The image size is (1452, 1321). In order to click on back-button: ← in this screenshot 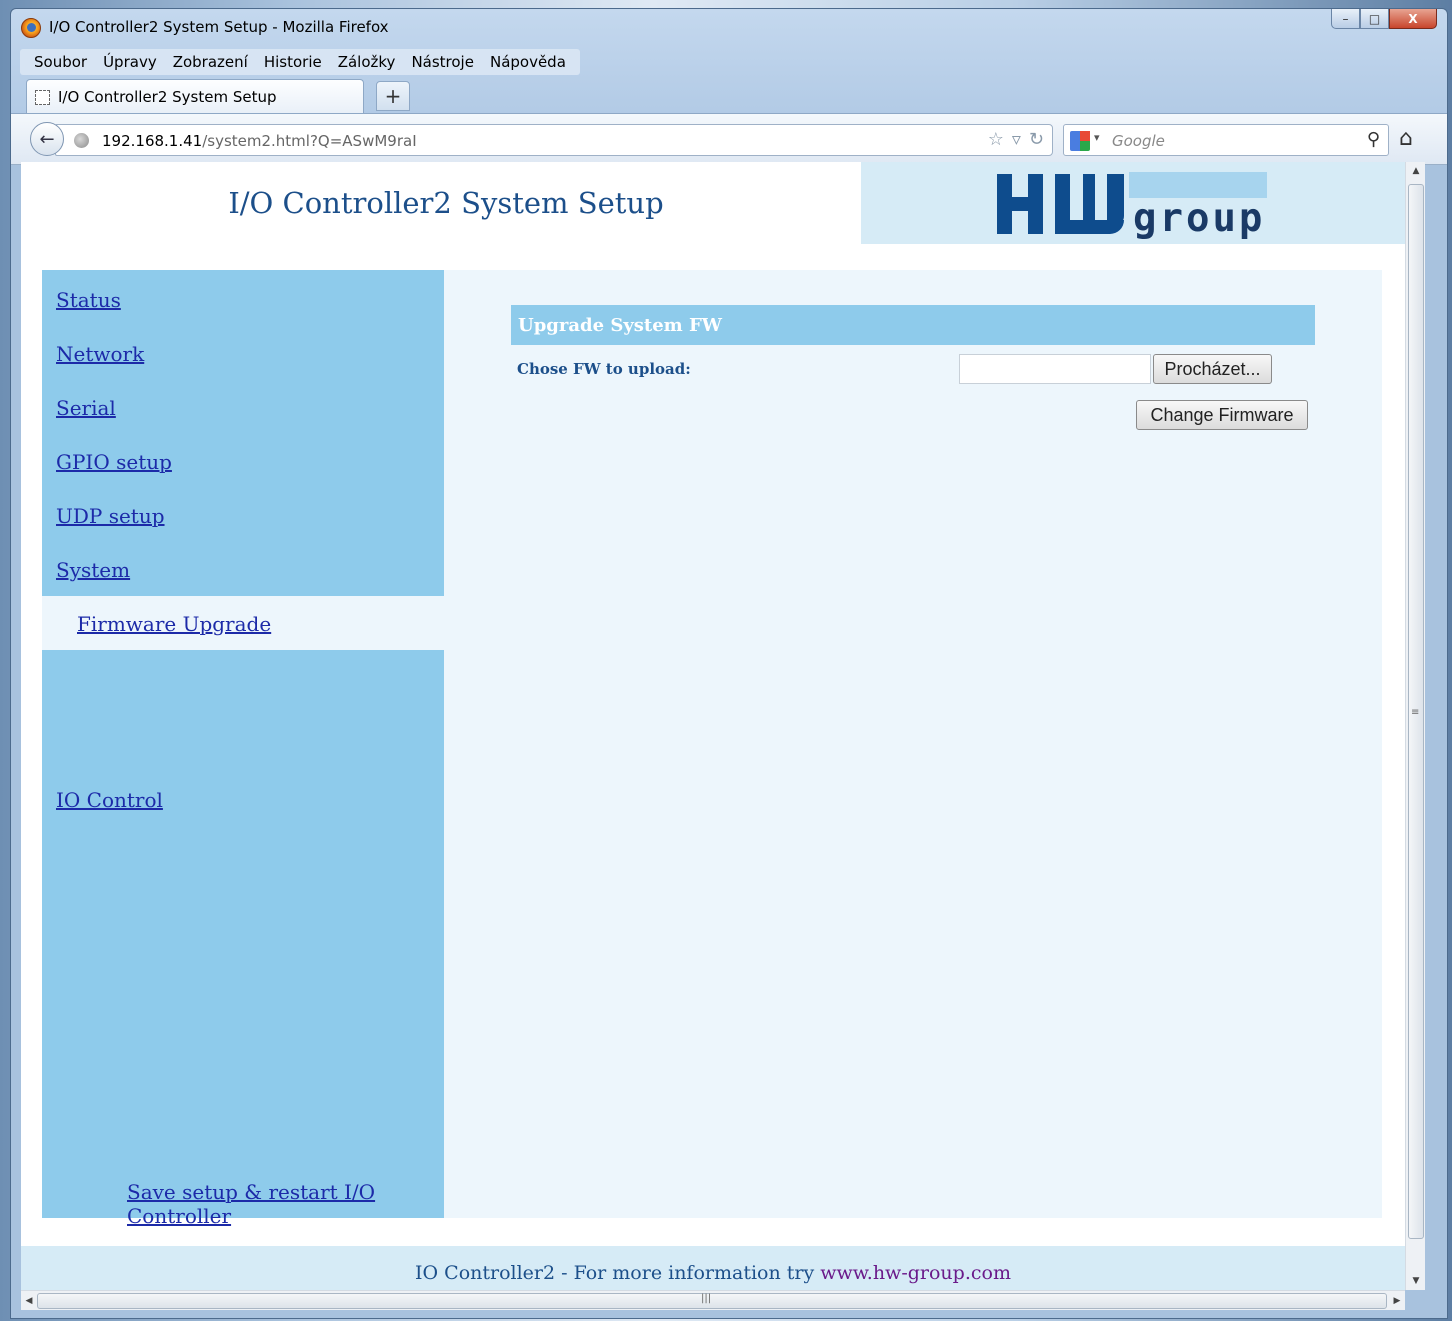, I will do `click(47, 139)`.